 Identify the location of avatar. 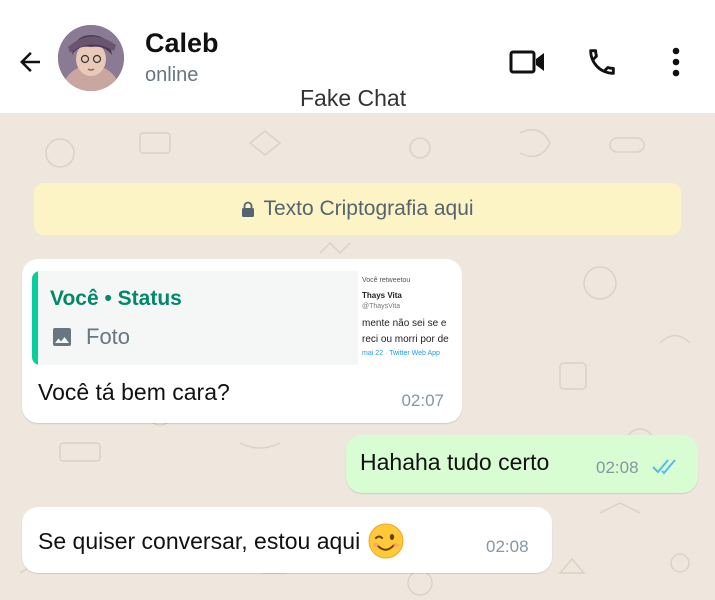
(91, 58).